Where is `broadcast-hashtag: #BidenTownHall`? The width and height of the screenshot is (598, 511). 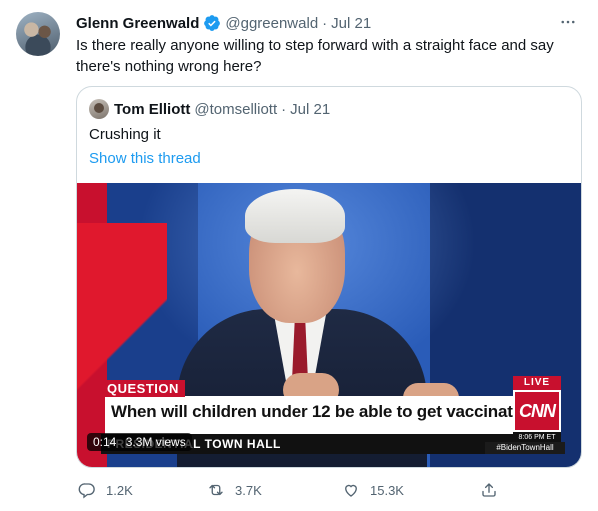
broadcast-hashtag: #BidenTownHall is located at coordinates (525, 448).